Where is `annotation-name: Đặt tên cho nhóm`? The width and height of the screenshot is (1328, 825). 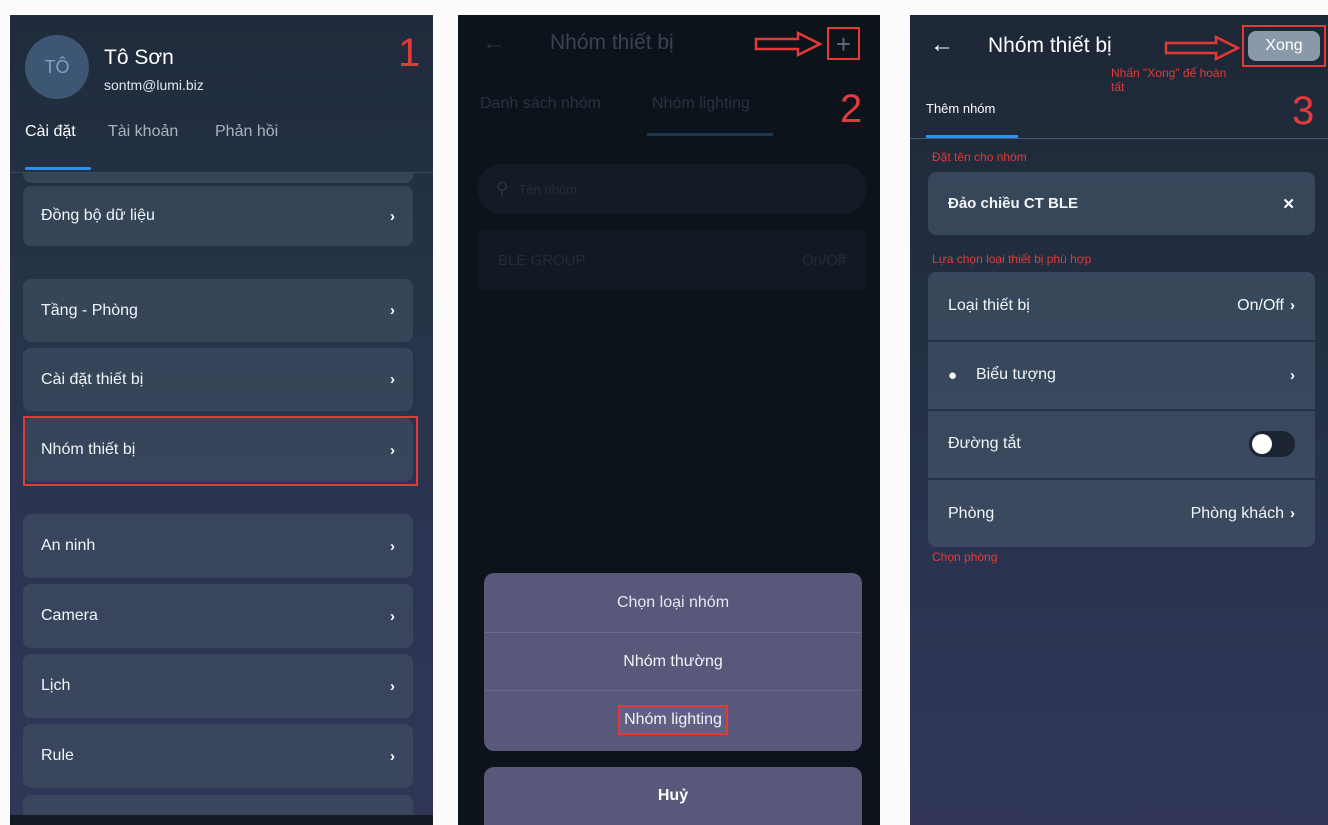
annotation-name: Đặt tên cho nhóm is located at coordinates (979, 157).